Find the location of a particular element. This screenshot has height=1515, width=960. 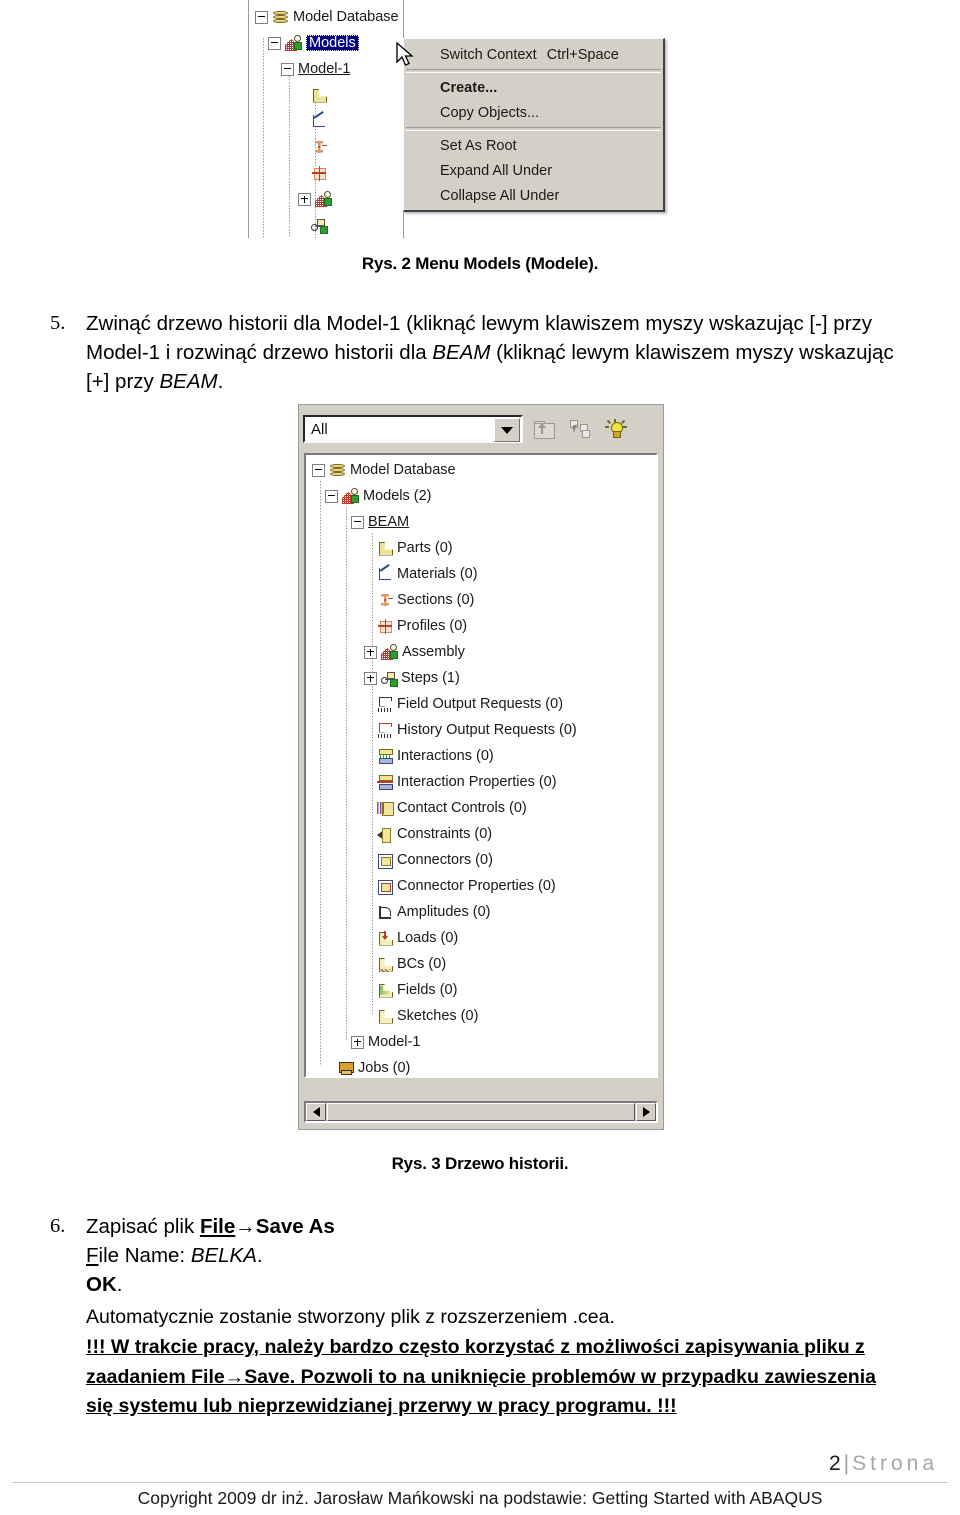

tree-node-profiles is located at coordinates (321, 173).